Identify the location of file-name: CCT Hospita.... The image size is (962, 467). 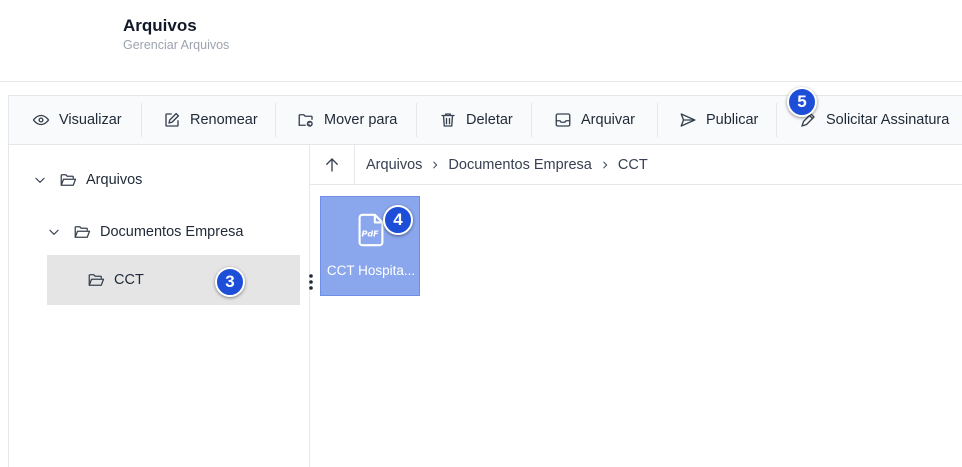
(371, 270).